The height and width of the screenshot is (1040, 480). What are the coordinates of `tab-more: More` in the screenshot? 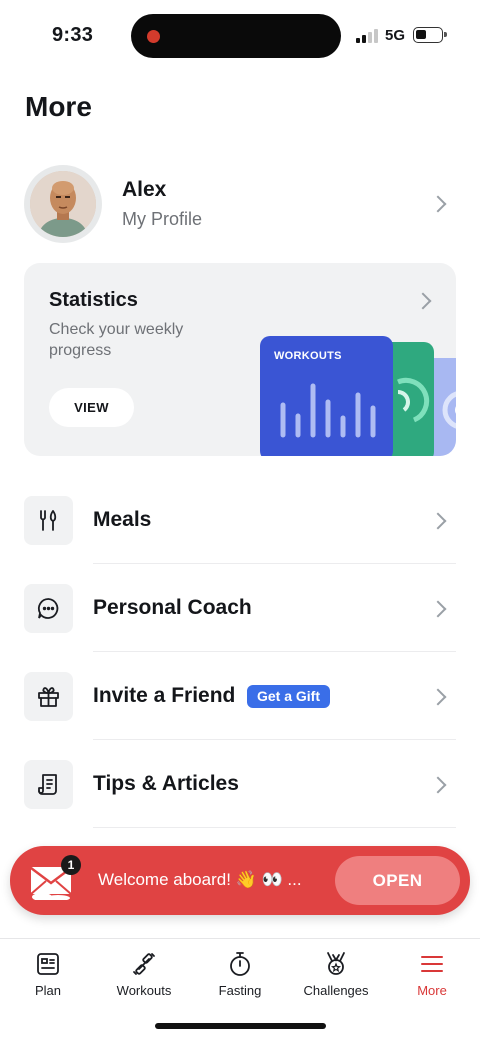 It's located at (432, 976).